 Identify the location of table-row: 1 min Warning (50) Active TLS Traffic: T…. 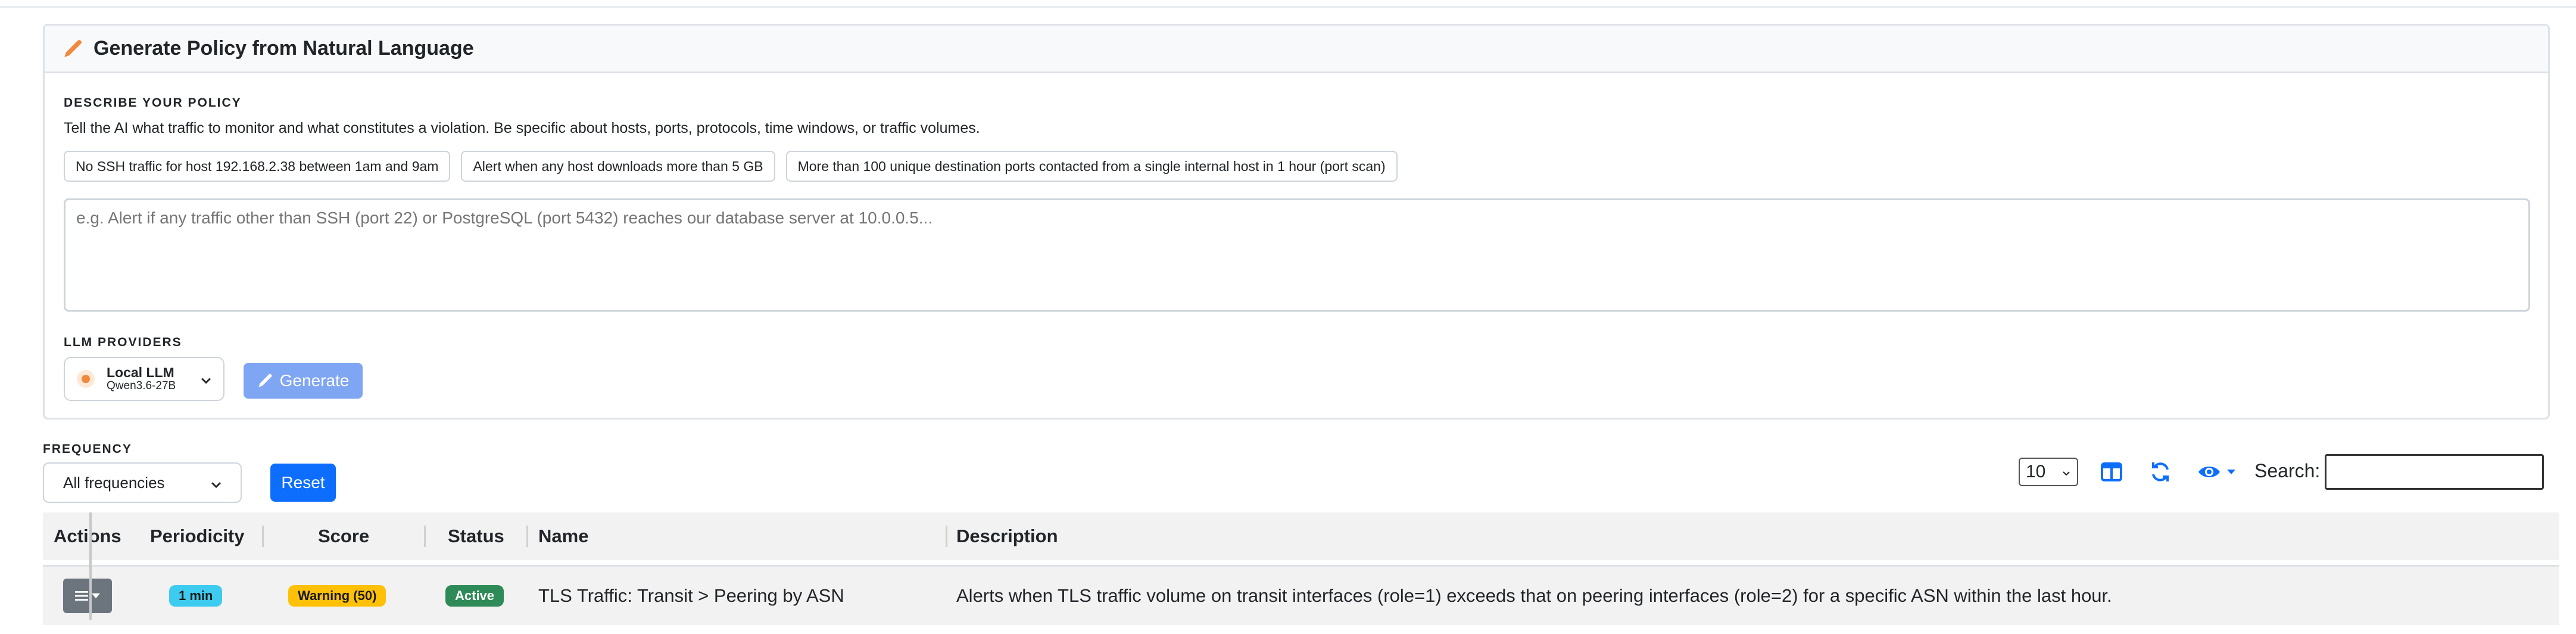
(1301, 595).